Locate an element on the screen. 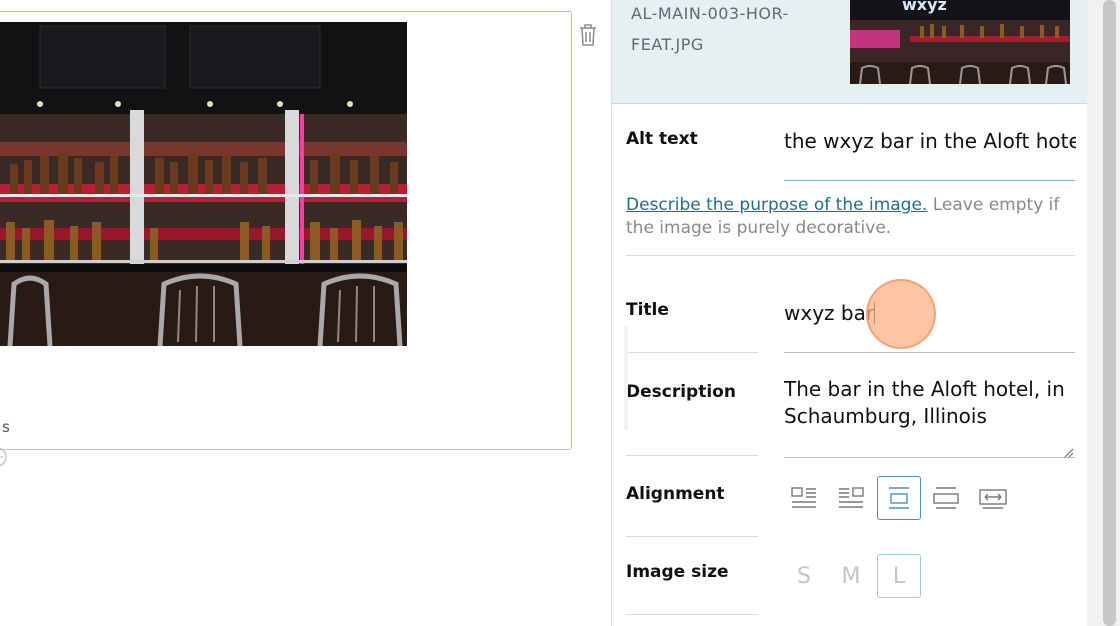 The image size is (1120, 626). align-wide-icon is located at coordinates (946, 498).